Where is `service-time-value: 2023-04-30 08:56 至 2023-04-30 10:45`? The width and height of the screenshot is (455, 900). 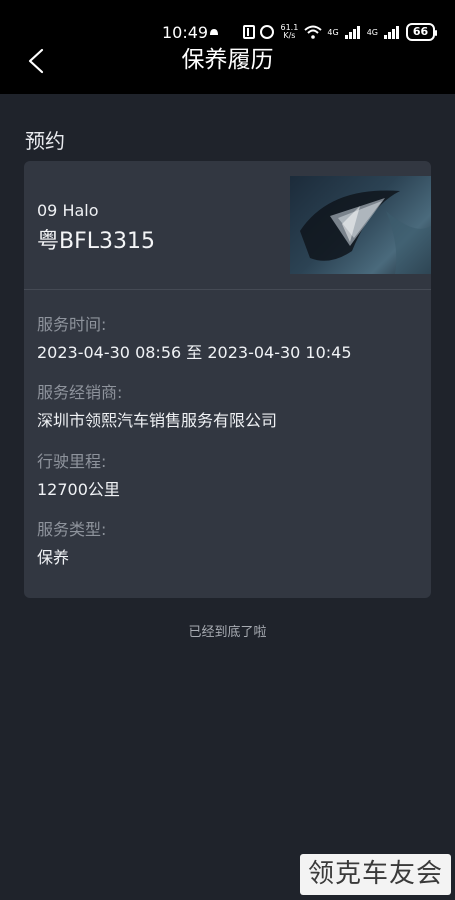
service-time-value: 2023-04-30 08:56 至 2023-04-30 10:45 is located at coordinates (194, 352).